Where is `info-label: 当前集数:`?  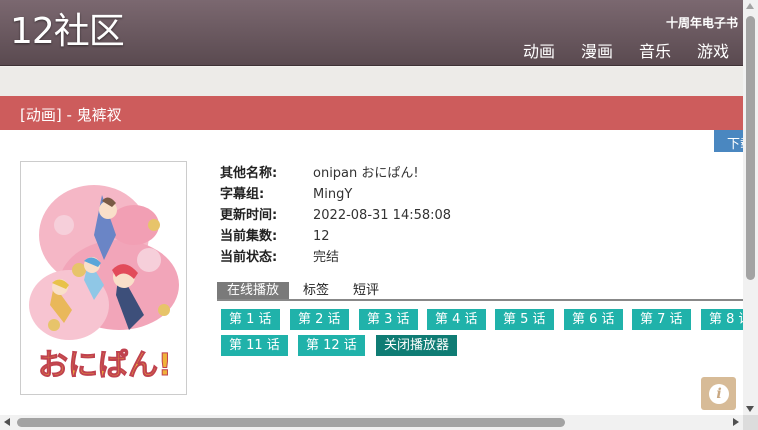
info-label: 当前集数: is located at coordinates (249, 236).